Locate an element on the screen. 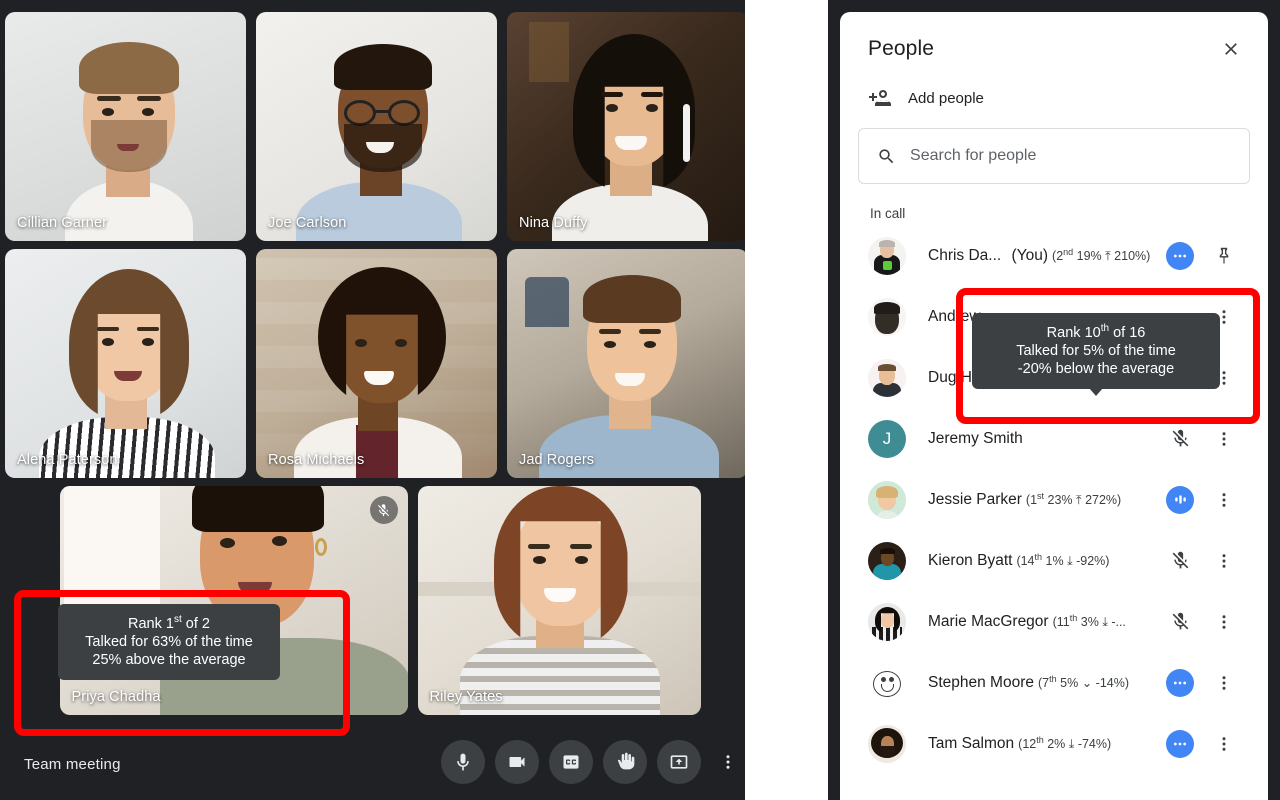  captions-button is located at coordinates (571, 762).